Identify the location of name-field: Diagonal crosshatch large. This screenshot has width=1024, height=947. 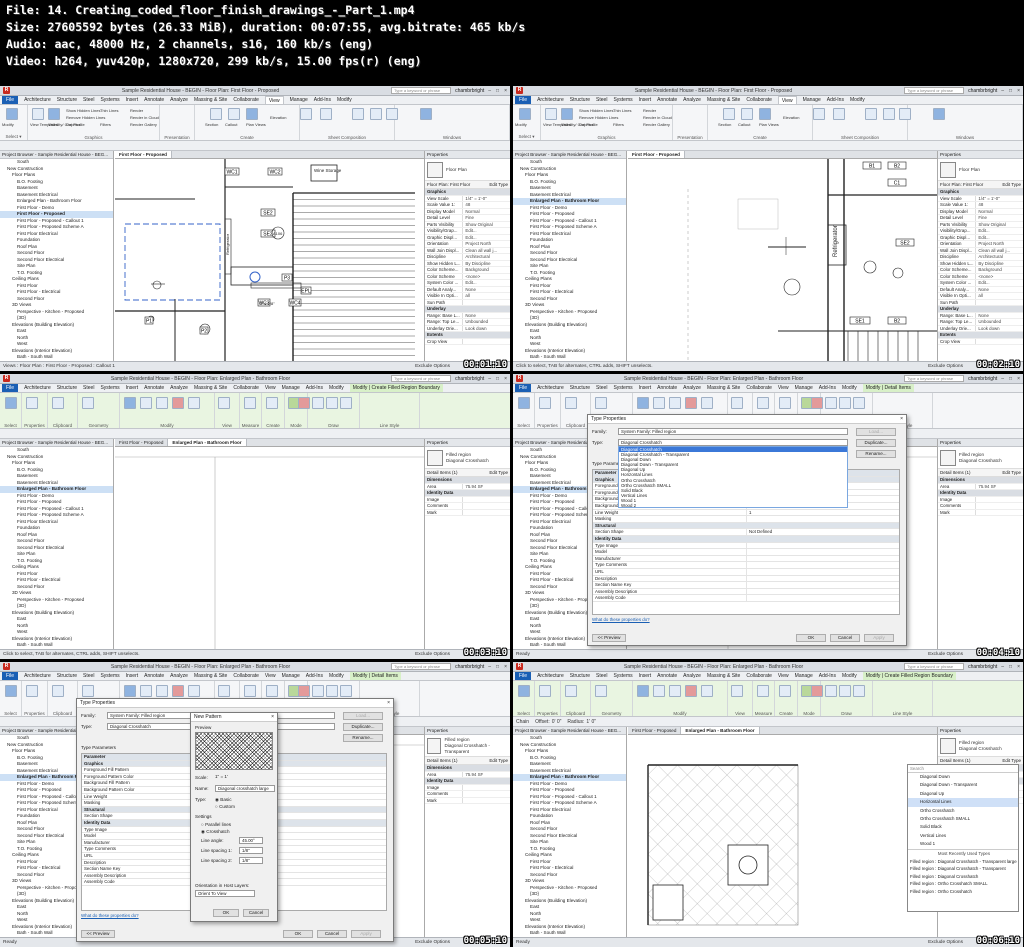
(245, 788).